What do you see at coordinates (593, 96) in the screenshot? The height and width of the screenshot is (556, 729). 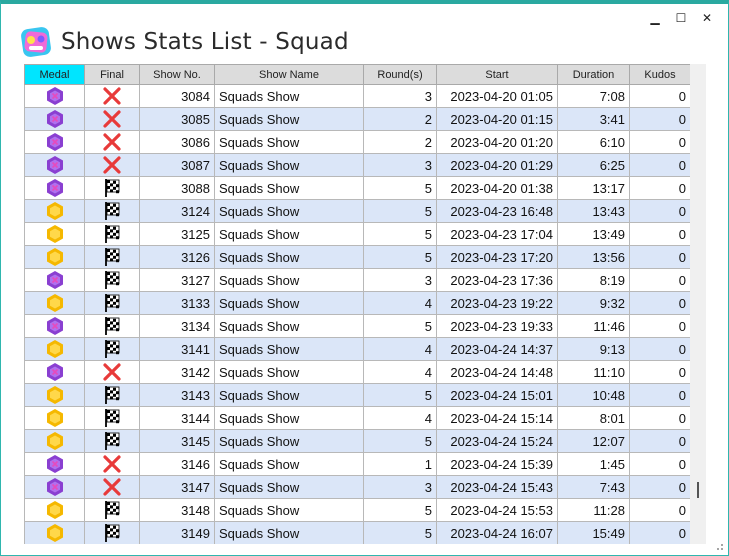 I see `cell-duration: 7:08` at bounding box center [593, 96].